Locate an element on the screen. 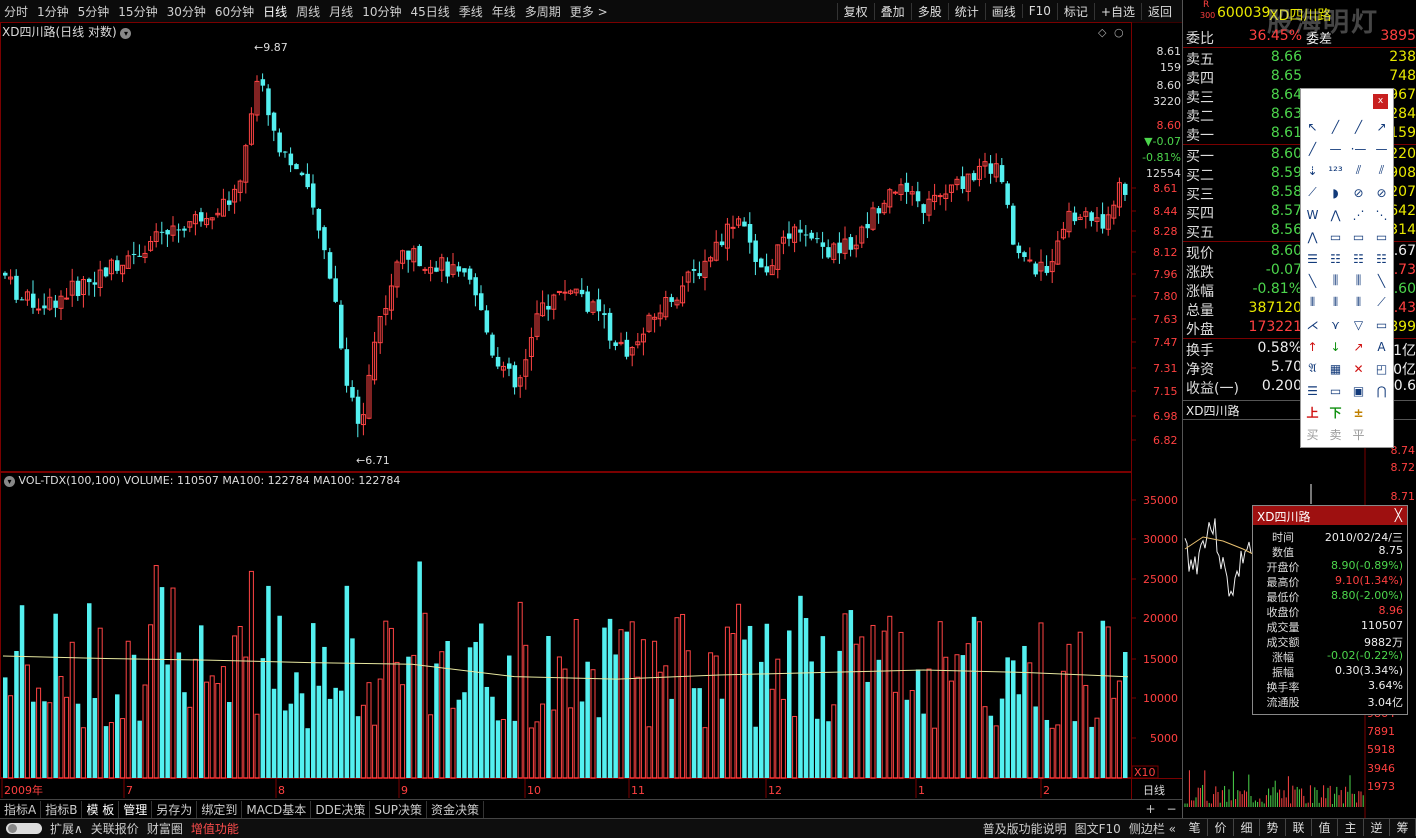 The width and height of the screenshot is (1416, 838). period-button-5: 60分钟 is located at coordinates (234, 11).